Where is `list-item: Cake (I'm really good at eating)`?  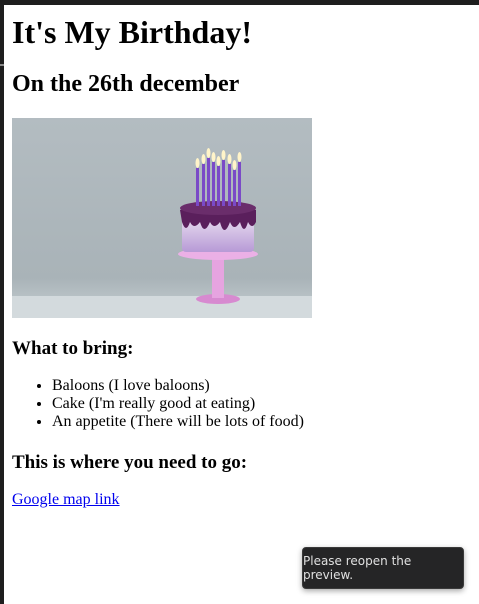 list-item: Cake (I'm really good at eating) is located at coordinates (178, 404).